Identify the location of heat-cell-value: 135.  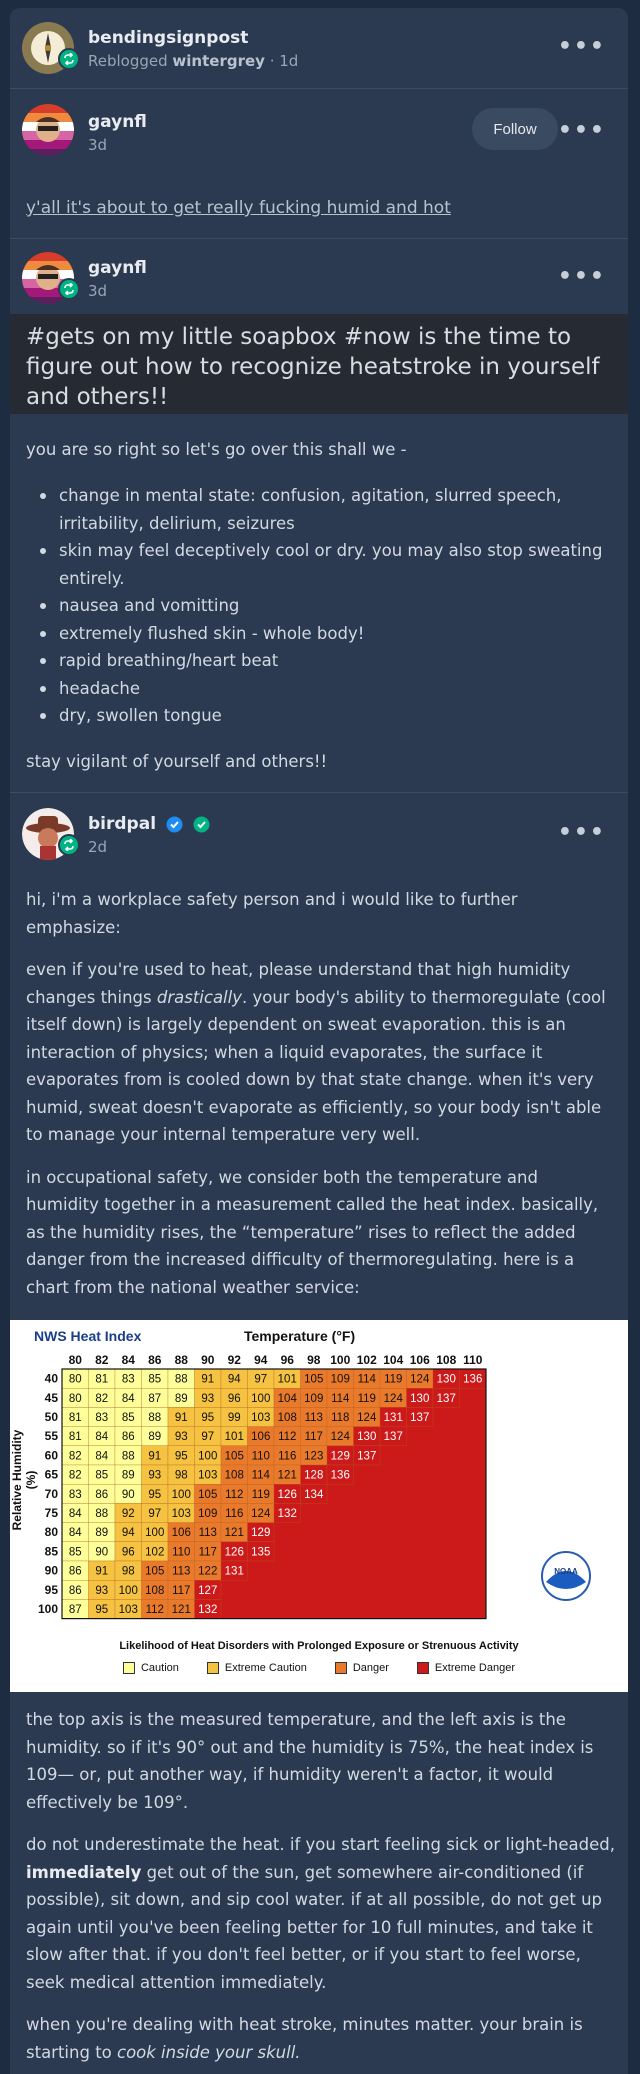
(260, 1552).